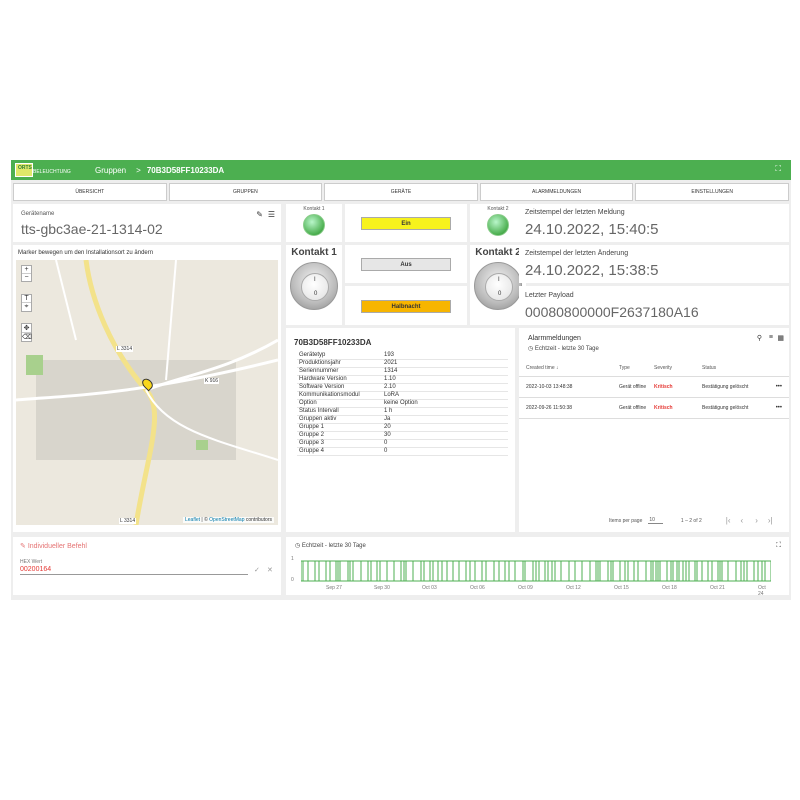 Image resolution: width=800 pixels, height=800 pixels. Describe the element at coordinates (445, 379) in the screenshot. I see `info-value: 1.10` at that location.